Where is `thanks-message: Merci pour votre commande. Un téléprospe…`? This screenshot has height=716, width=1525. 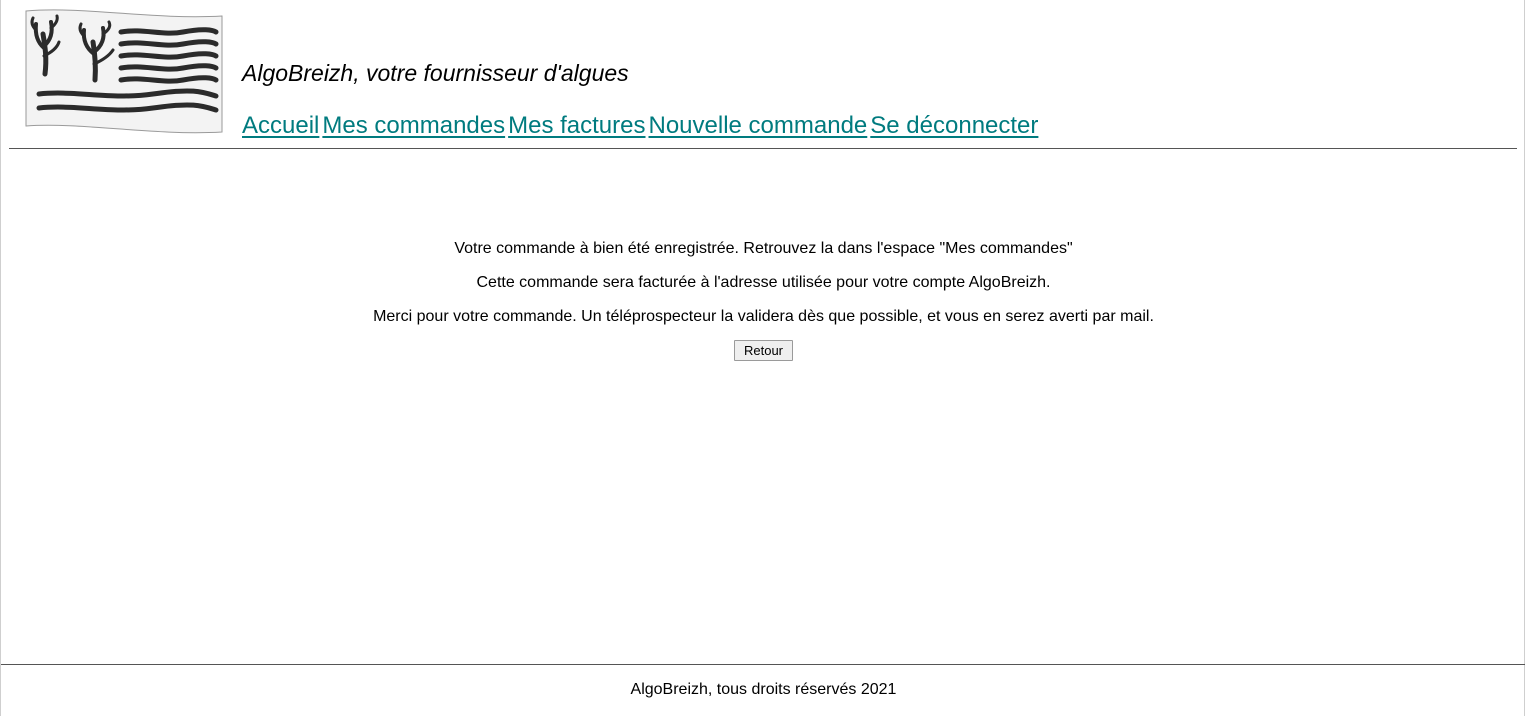 thanks-message: Merci pour votre commande. Un téléprospe… is located at coordinates (763, 316).